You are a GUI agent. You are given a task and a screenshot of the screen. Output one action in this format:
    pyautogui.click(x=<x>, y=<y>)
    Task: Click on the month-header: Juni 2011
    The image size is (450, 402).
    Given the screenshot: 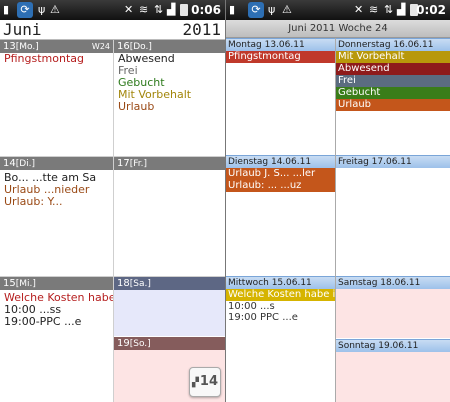 What is the action you would take?
    pyautogui.click(x=112, y=30)
    